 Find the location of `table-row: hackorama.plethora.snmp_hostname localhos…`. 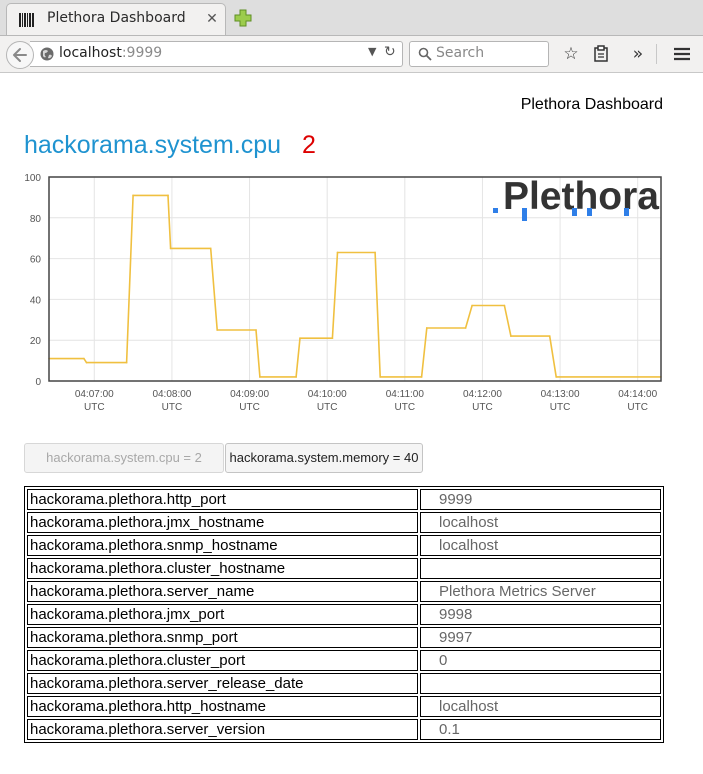

table-row: hackorama.plethora.snmp_hostname localhos… is located at coordinates (344, 545).